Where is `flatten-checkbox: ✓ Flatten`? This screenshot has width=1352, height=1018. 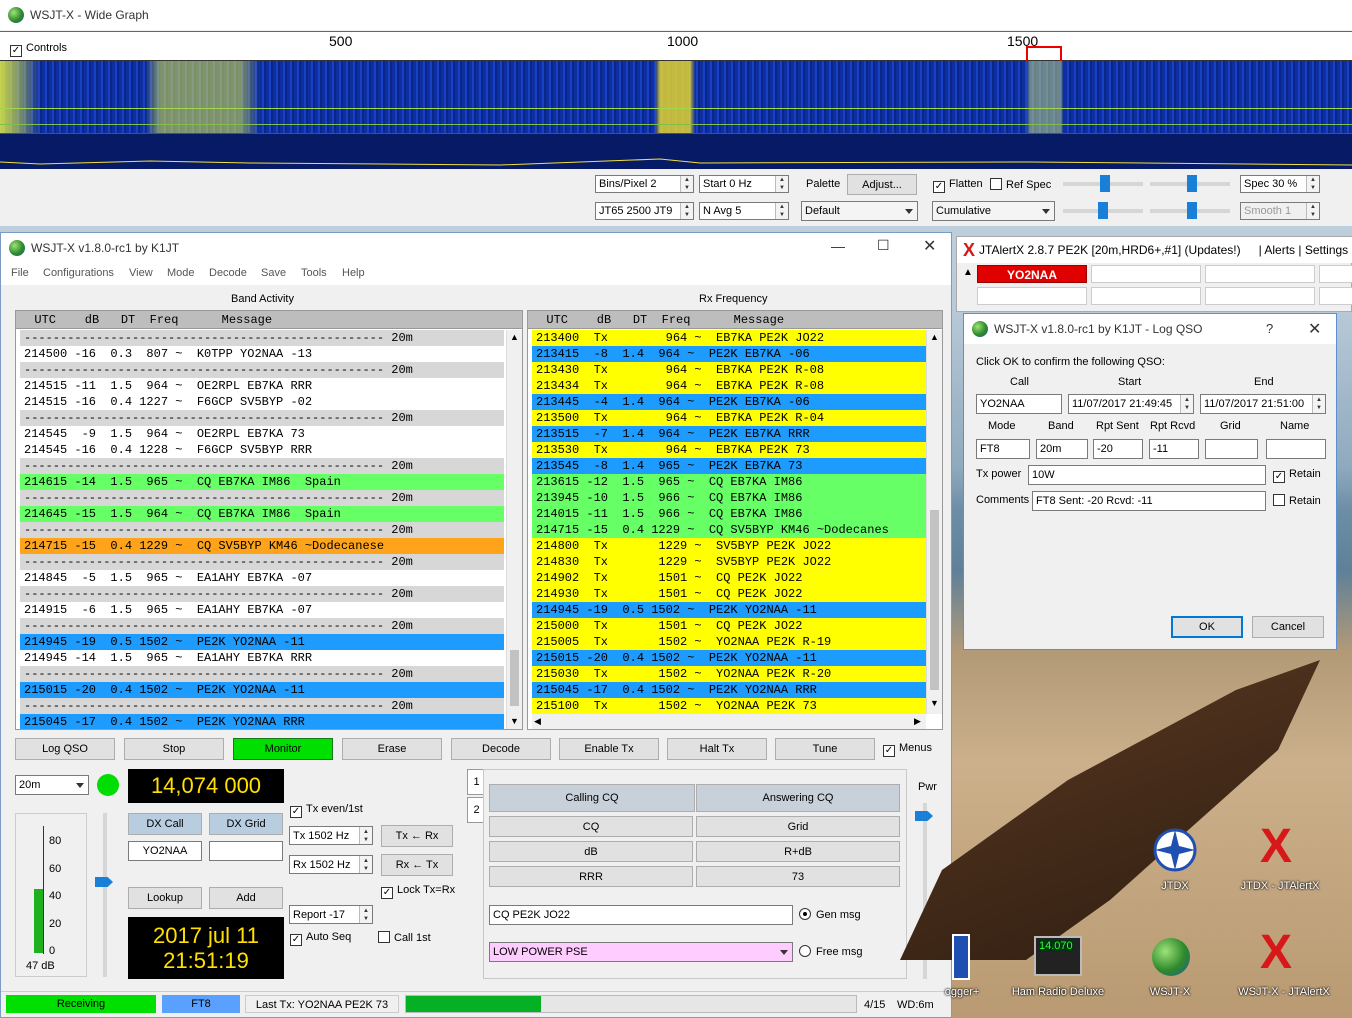 flatten-checkbox: ✓ Flatten is located at coordinates (958, 185).